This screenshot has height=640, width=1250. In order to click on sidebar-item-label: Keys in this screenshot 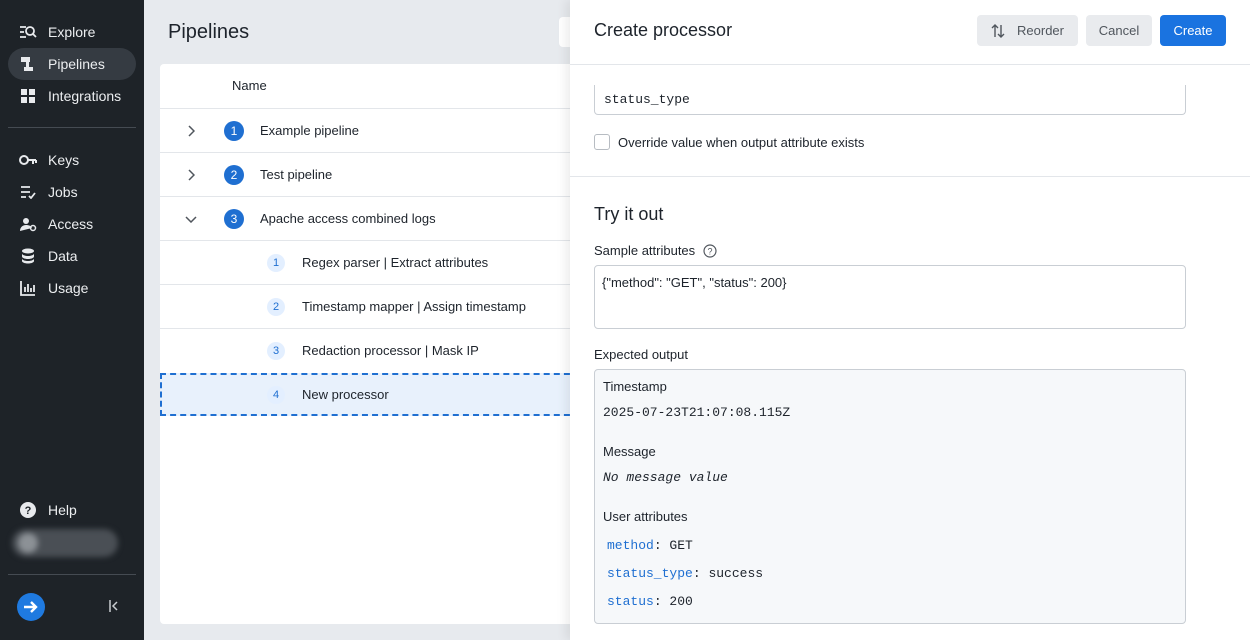, I will do `click(64, 160)`.